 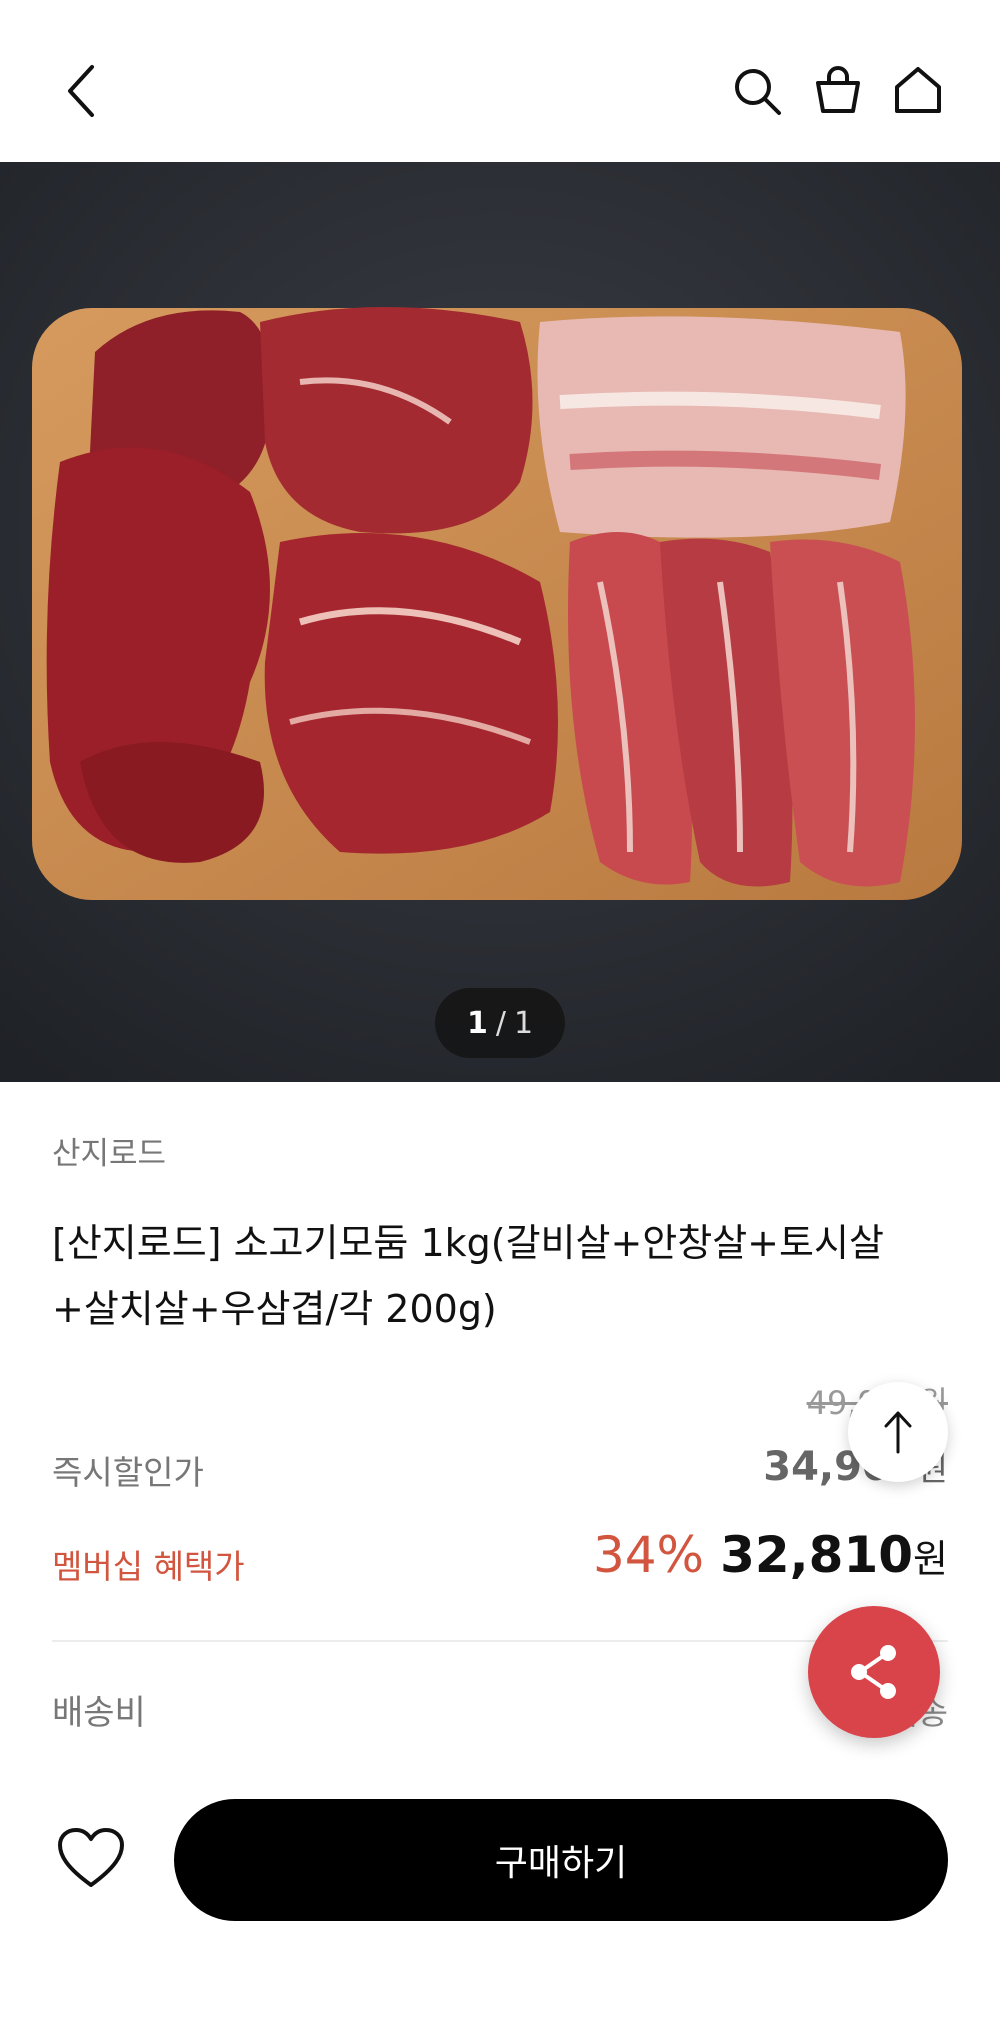 What do you see at coordinates (477, 1023) in the screenshot?
I see `pager-current: 1` at bounding box center [477, 1023].